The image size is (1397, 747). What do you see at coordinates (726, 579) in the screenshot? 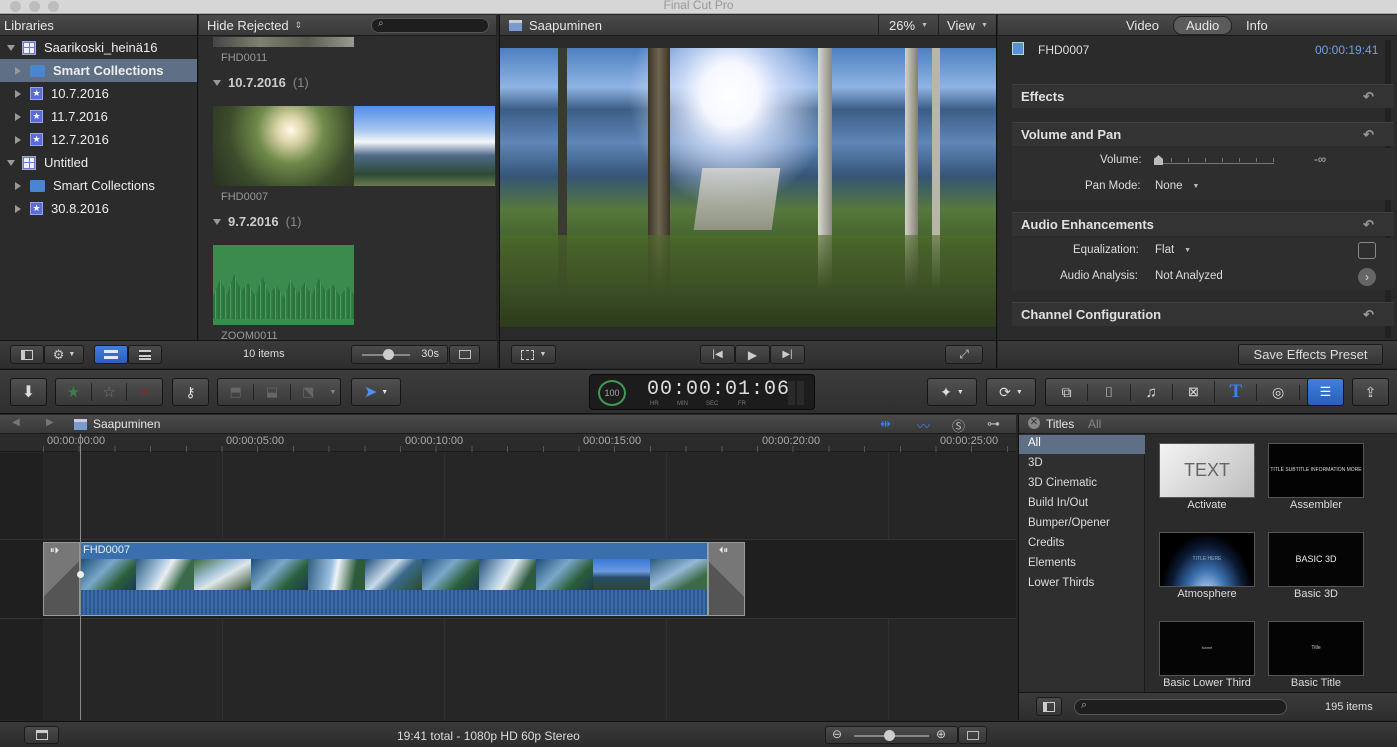
I see `transition-end: ⏴⏸` at bounding box center [726, 579].